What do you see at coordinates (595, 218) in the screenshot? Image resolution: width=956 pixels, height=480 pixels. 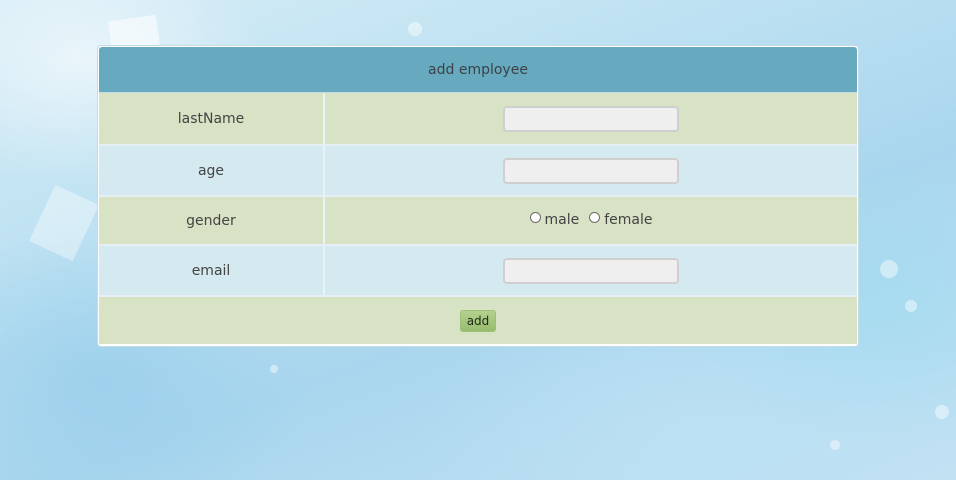 I see `female-radio-button` at bounding box center [595, 218].